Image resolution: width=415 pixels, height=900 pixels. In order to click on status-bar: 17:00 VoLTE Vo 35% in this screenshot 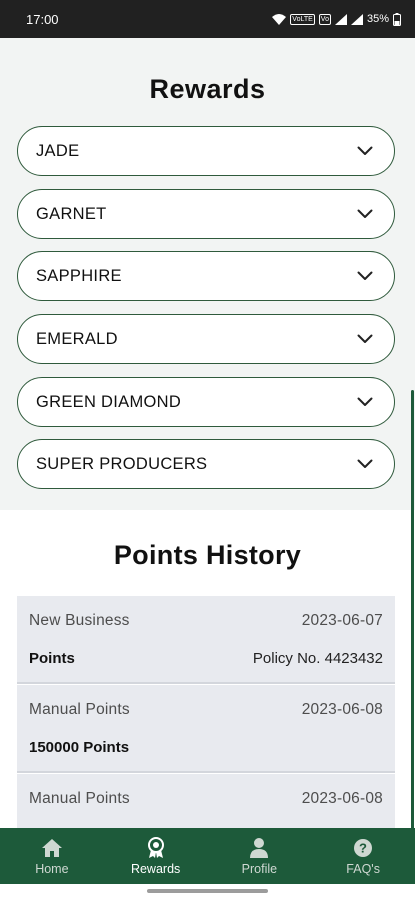, I will do `click(207, 19)`.